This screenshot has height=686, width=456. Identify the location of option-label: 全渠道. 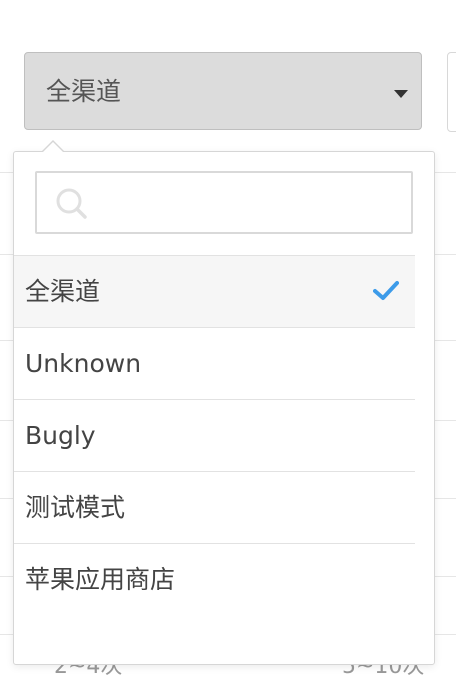
(63, 291).